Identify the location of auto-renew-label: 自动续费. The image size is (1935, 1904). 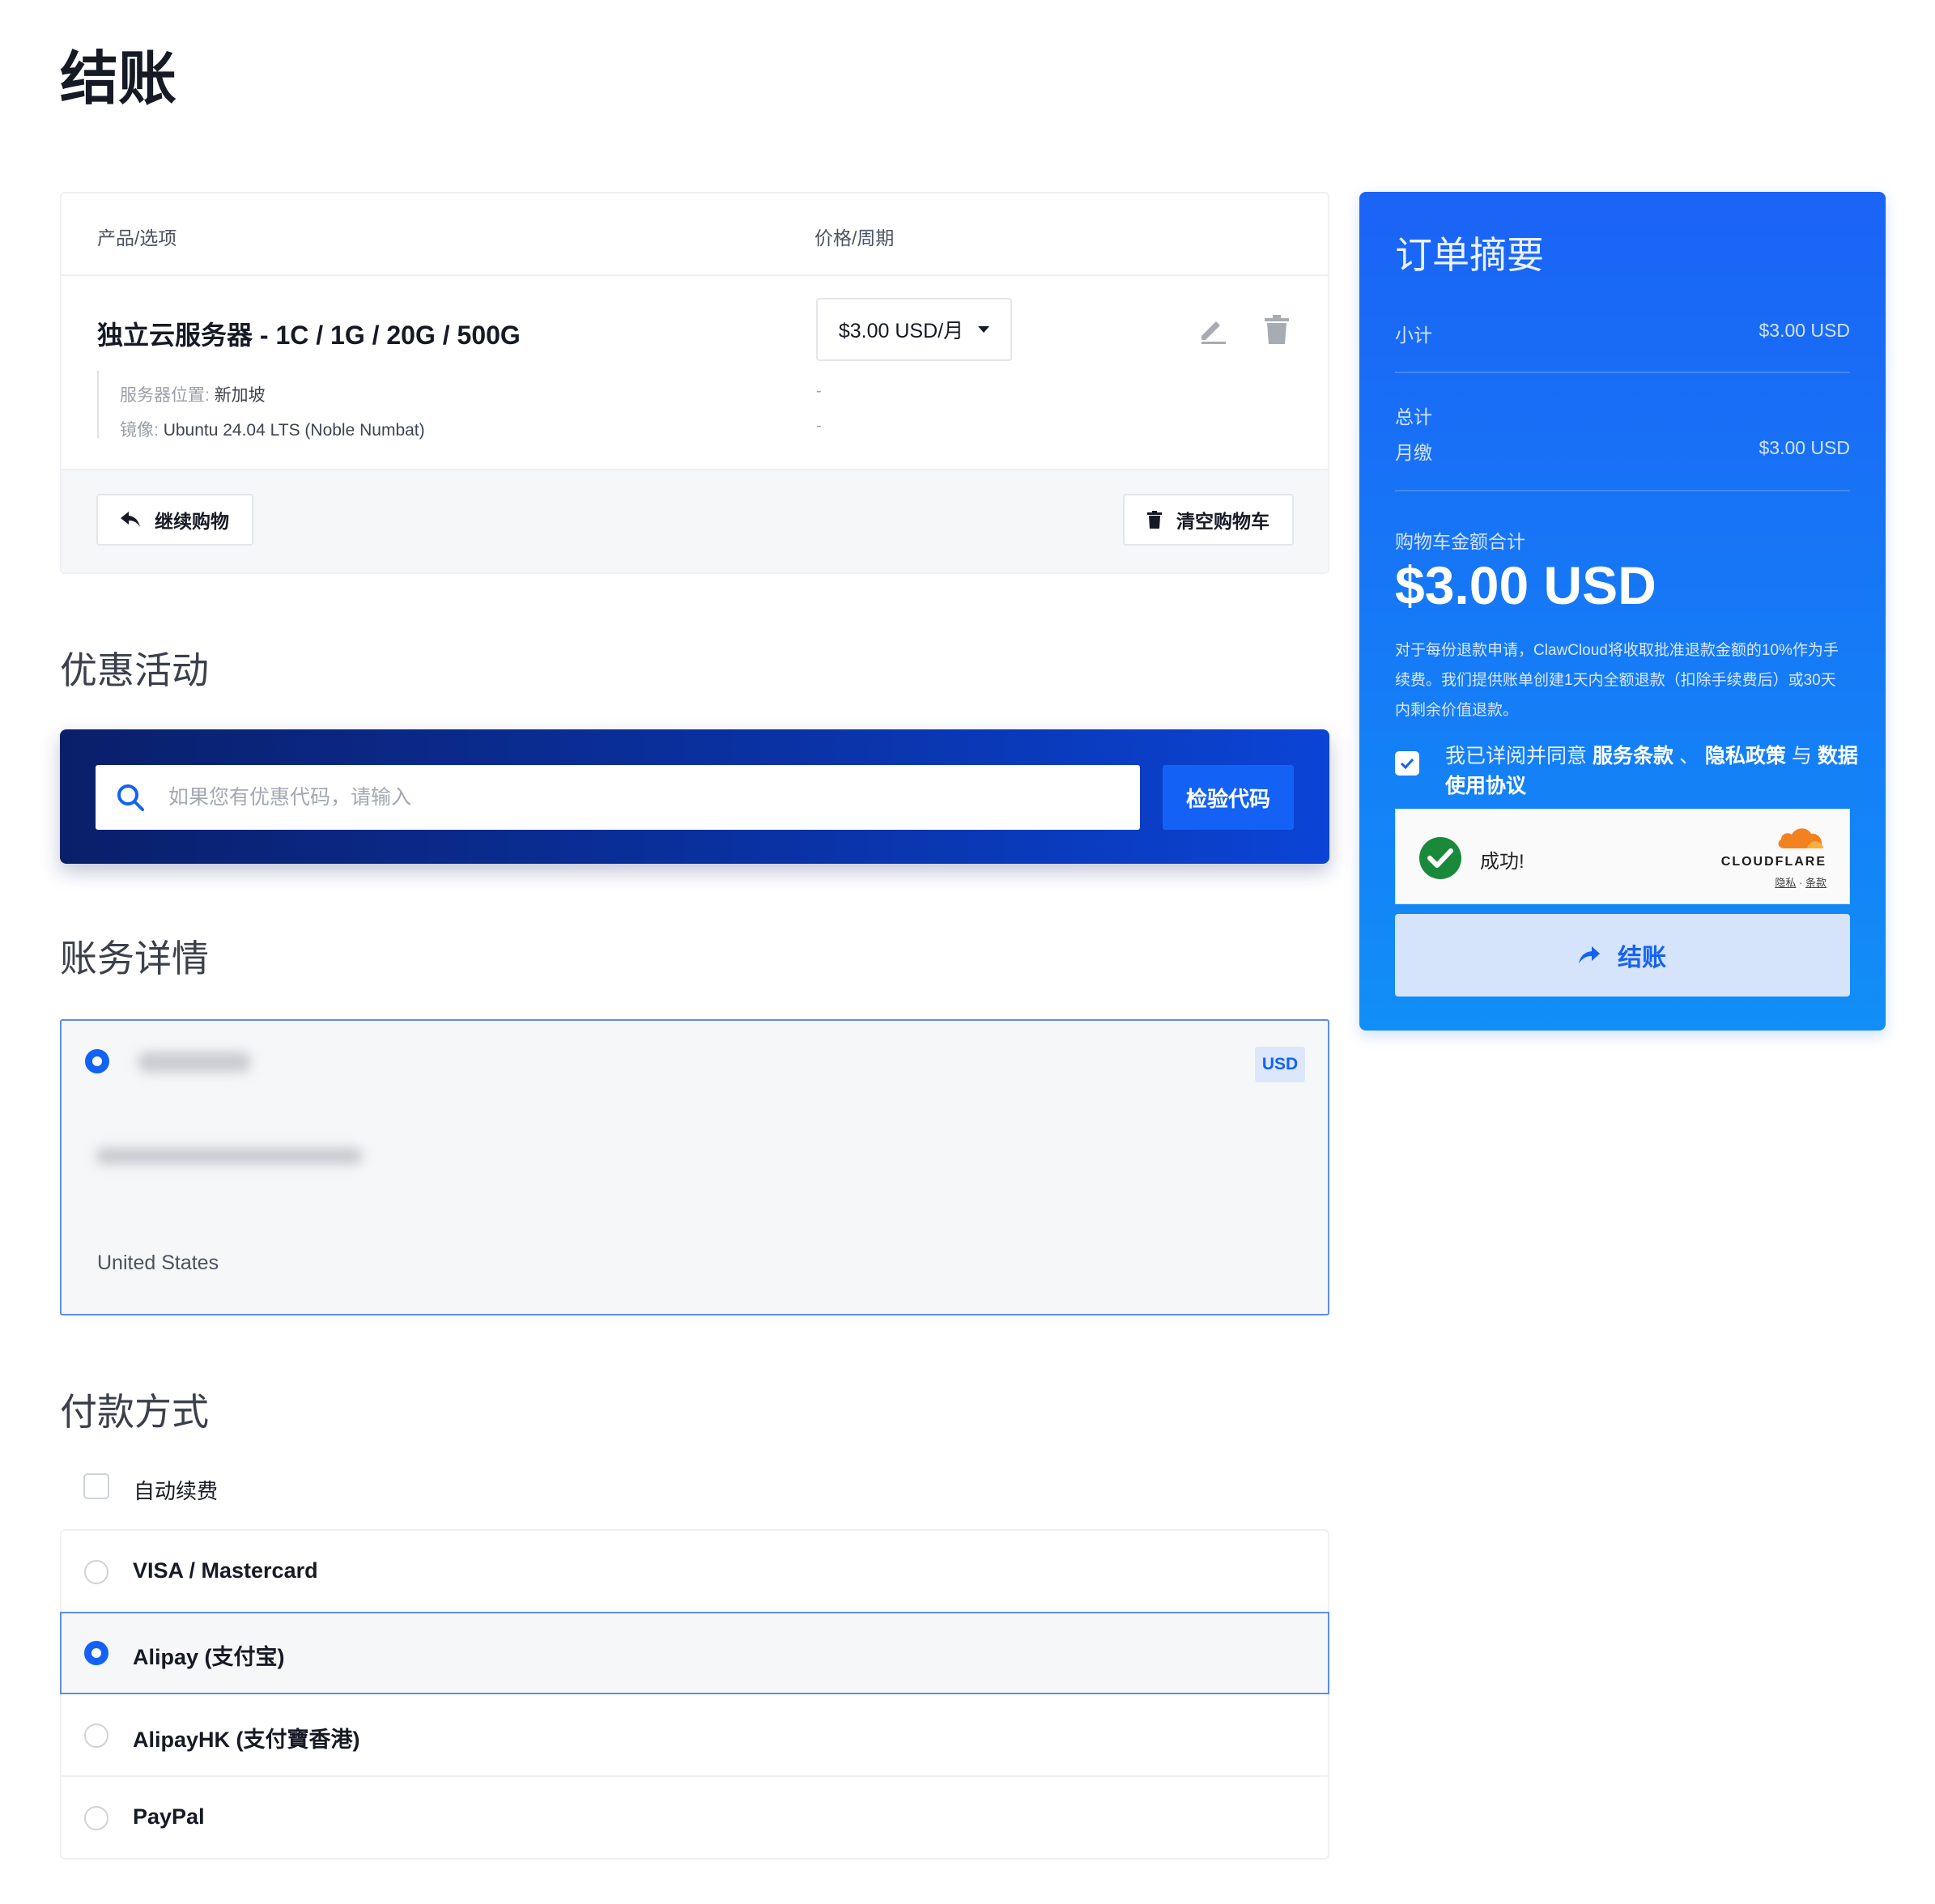
(176, 1491).